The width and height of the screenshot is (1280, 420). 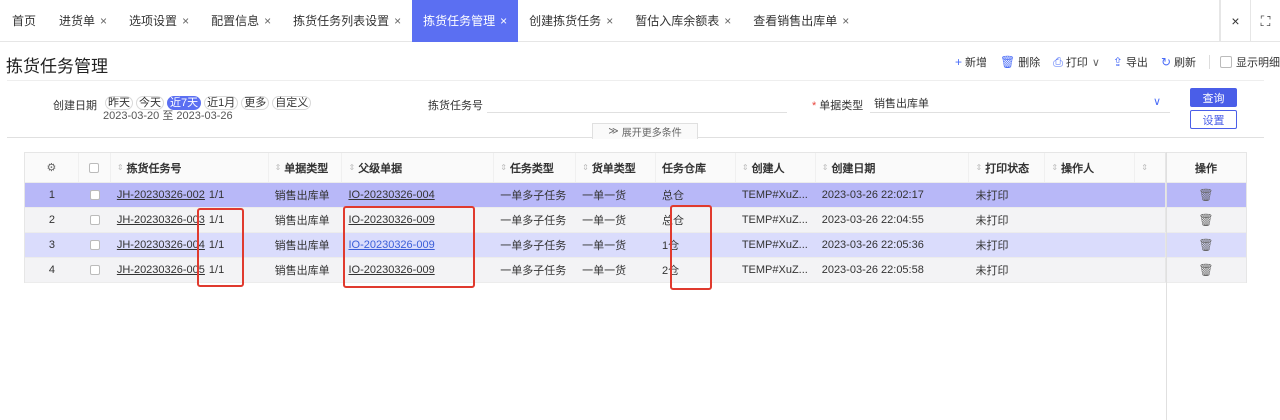 I want to click on task-no-link: JH-20230326-003, so click(x=161, y=220).